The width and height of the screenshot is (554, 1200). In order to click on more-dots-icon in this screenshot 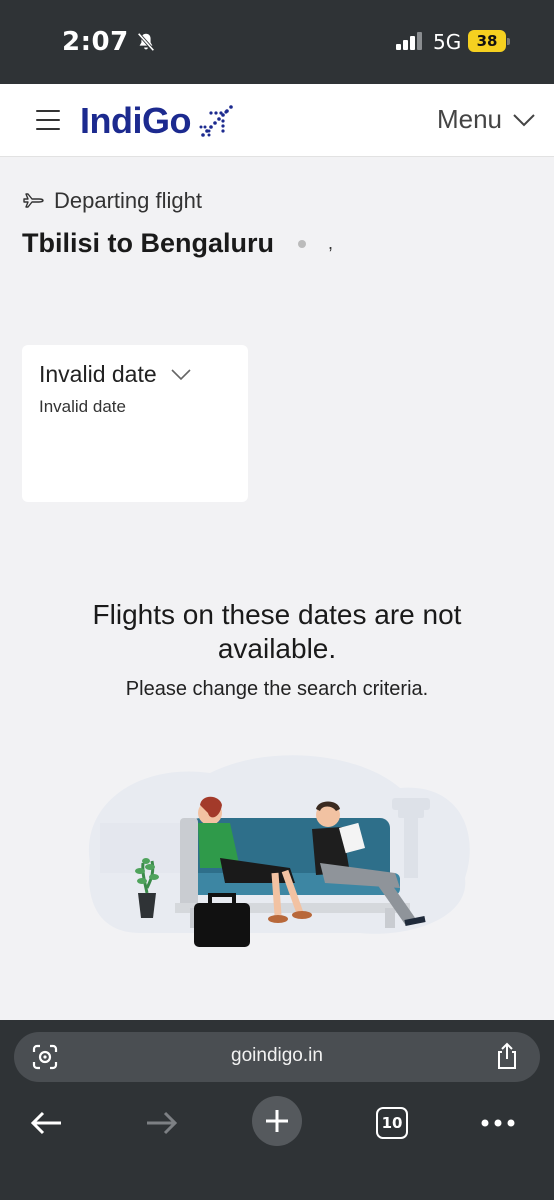, I will do `click(498, 1123)`.